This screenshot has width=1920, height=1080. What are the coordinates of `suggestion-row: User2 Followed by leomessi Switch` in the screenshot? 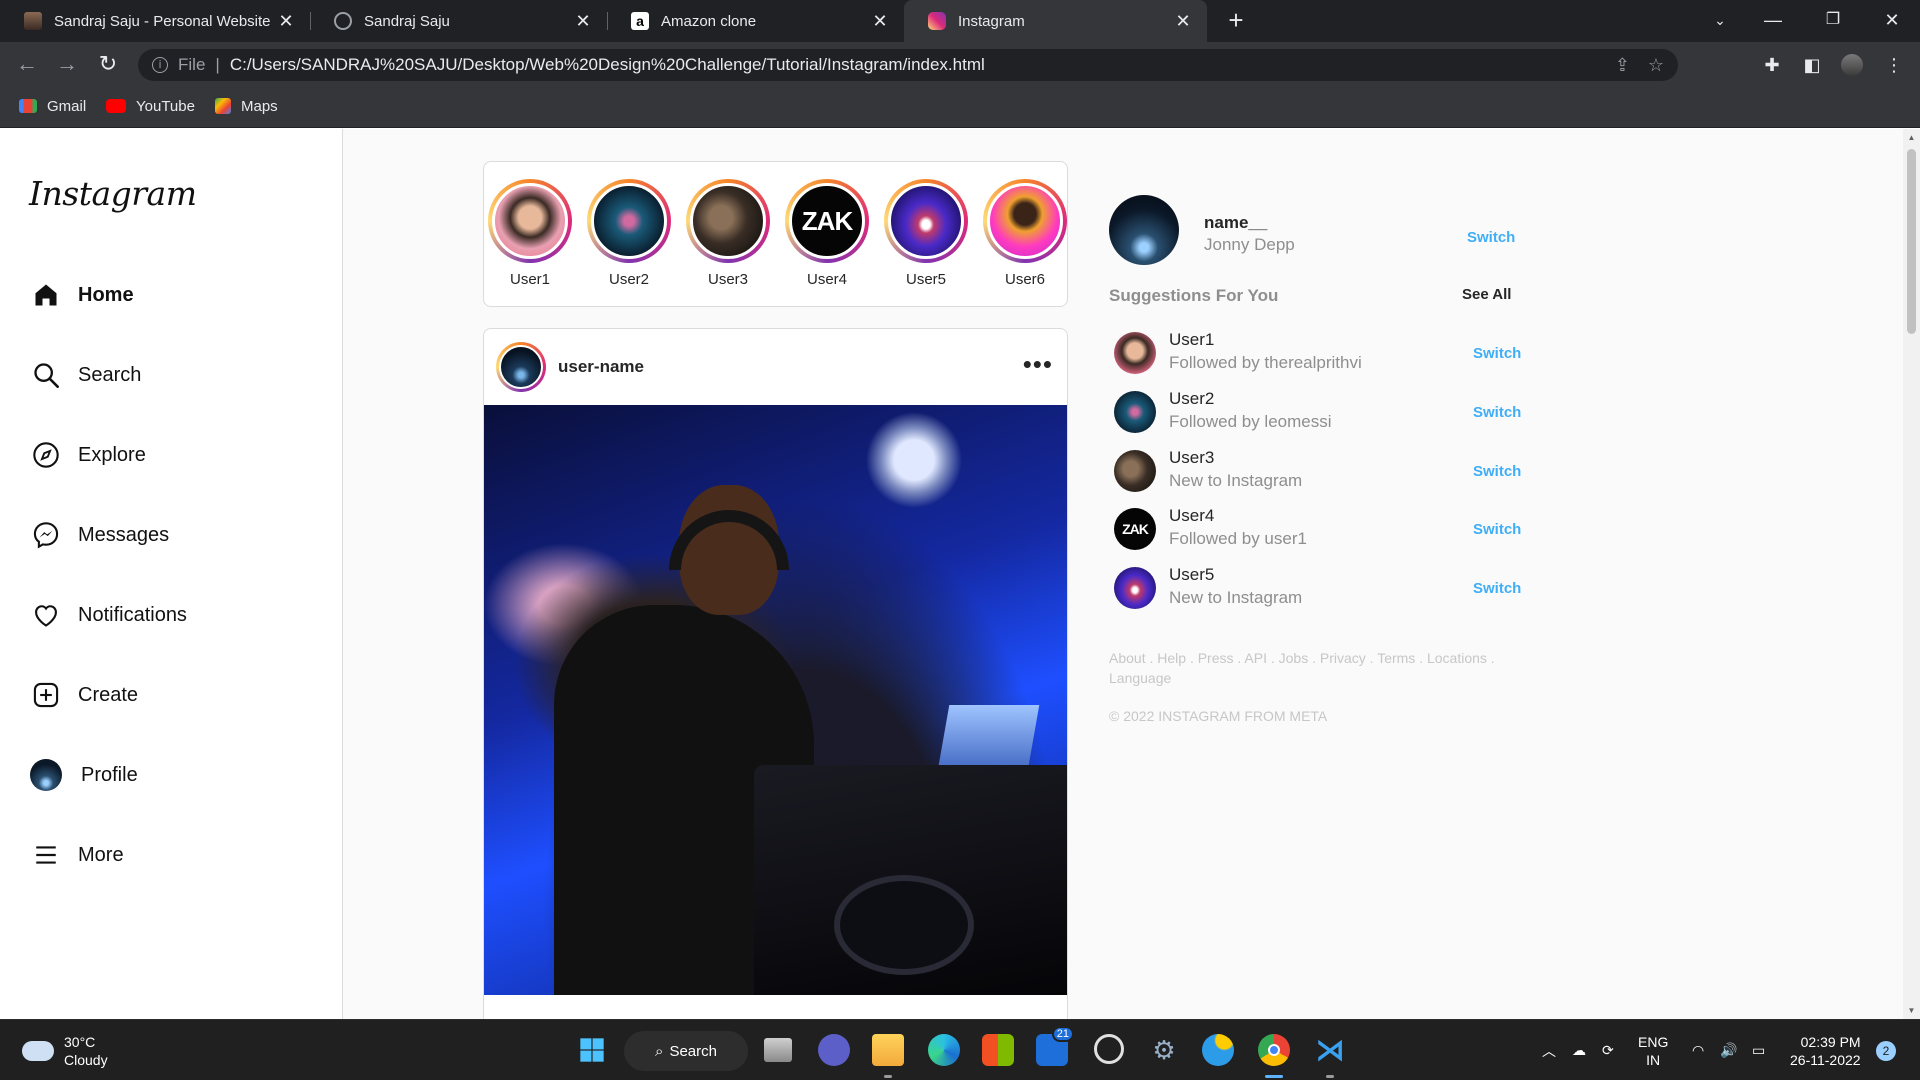 It's located at (1317, 410).